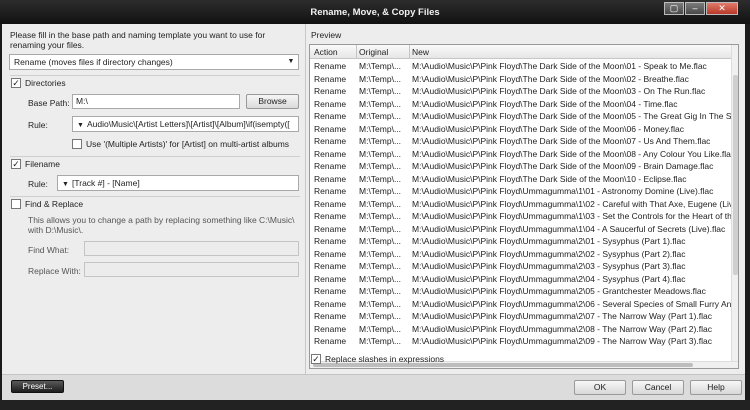 The image size is (750, 410). I want to click on close-button: ✕, so click(722, 8).